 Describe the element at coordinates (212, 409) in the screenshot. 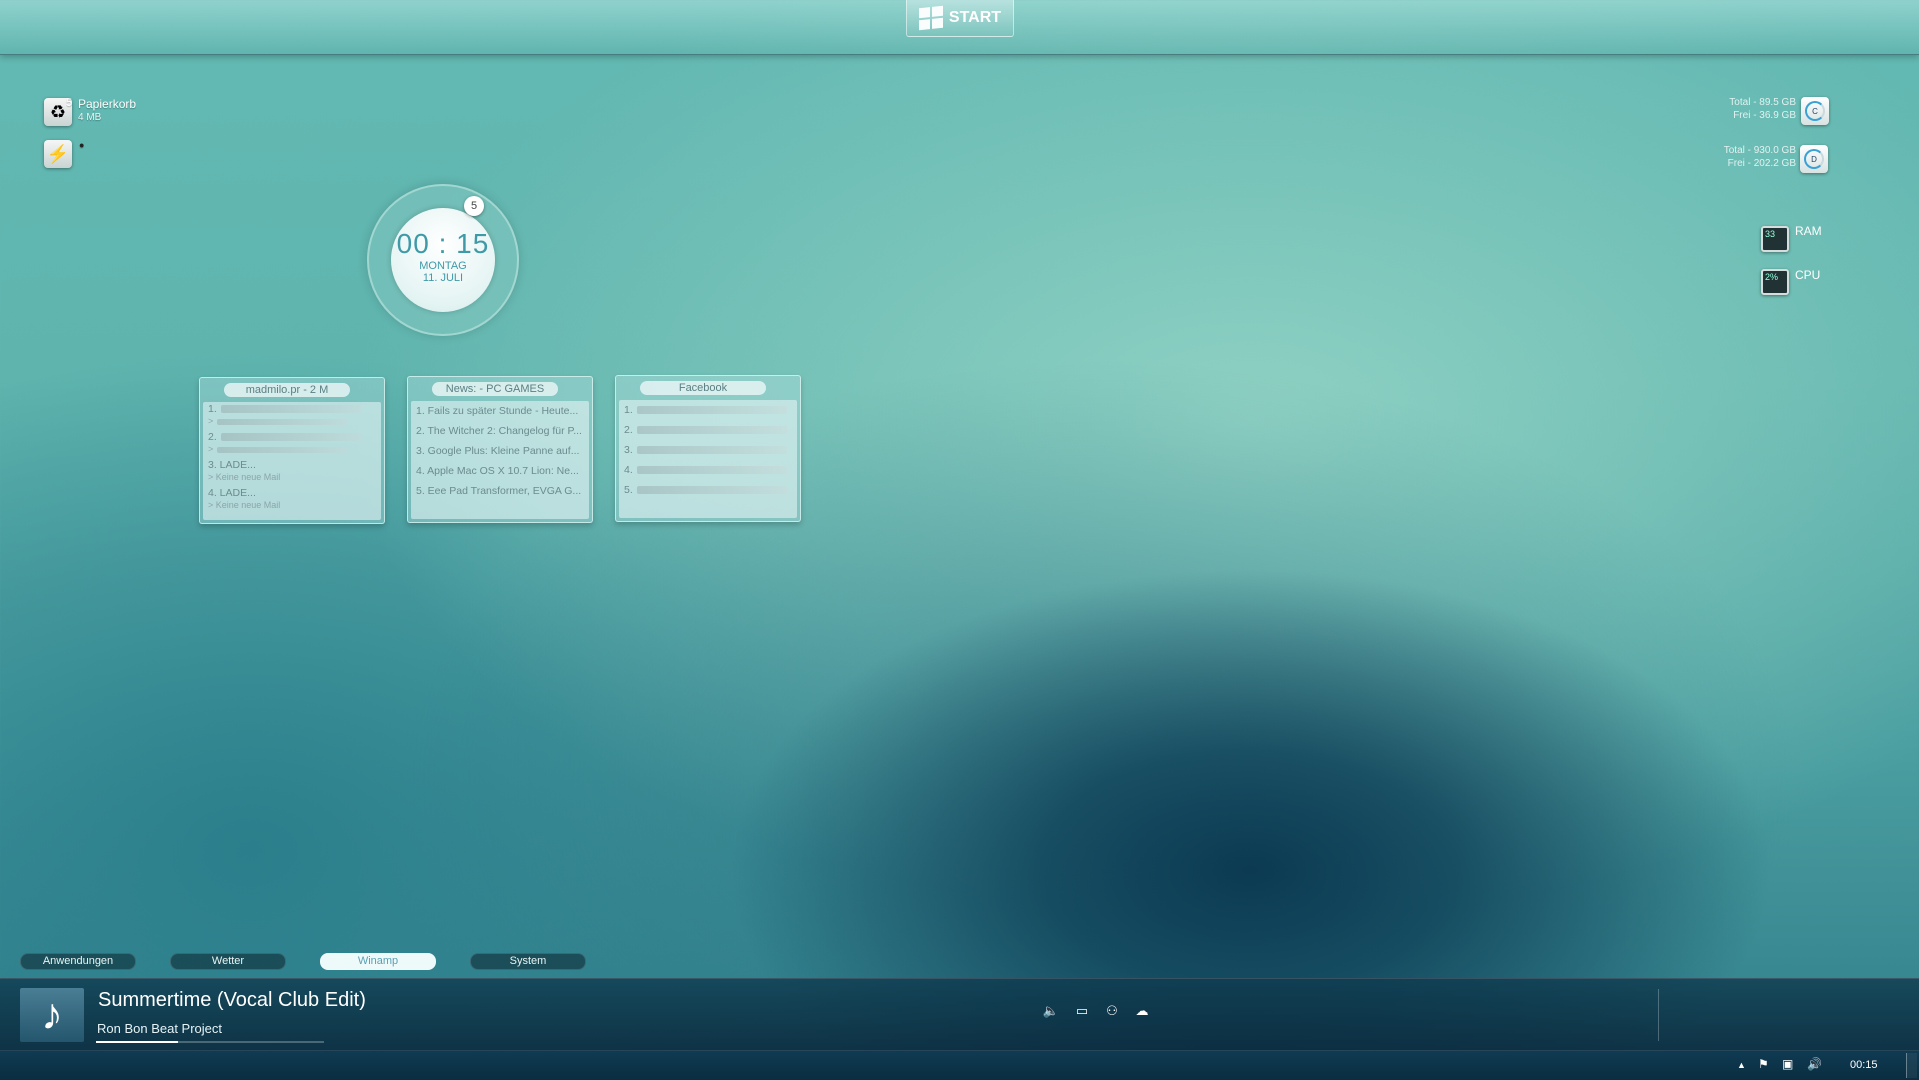

I see `mail-item-label: 1.` at that location.